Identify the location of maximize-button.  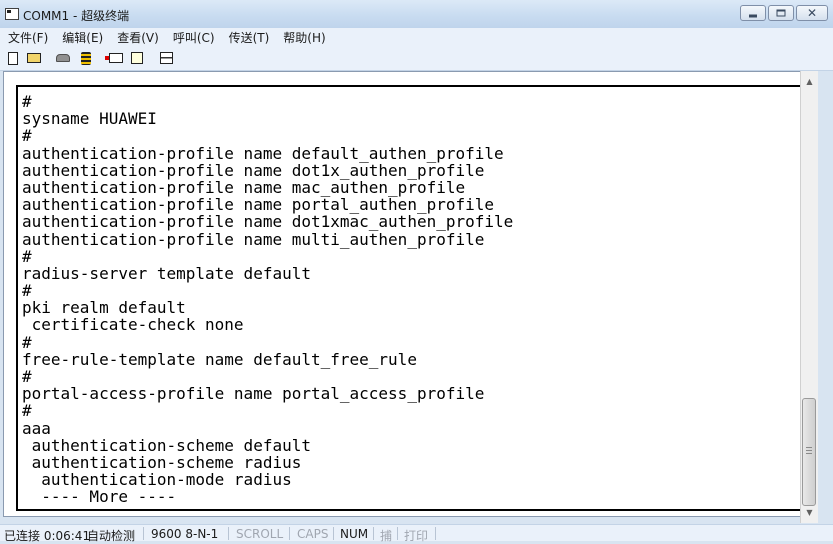
(781, 13).